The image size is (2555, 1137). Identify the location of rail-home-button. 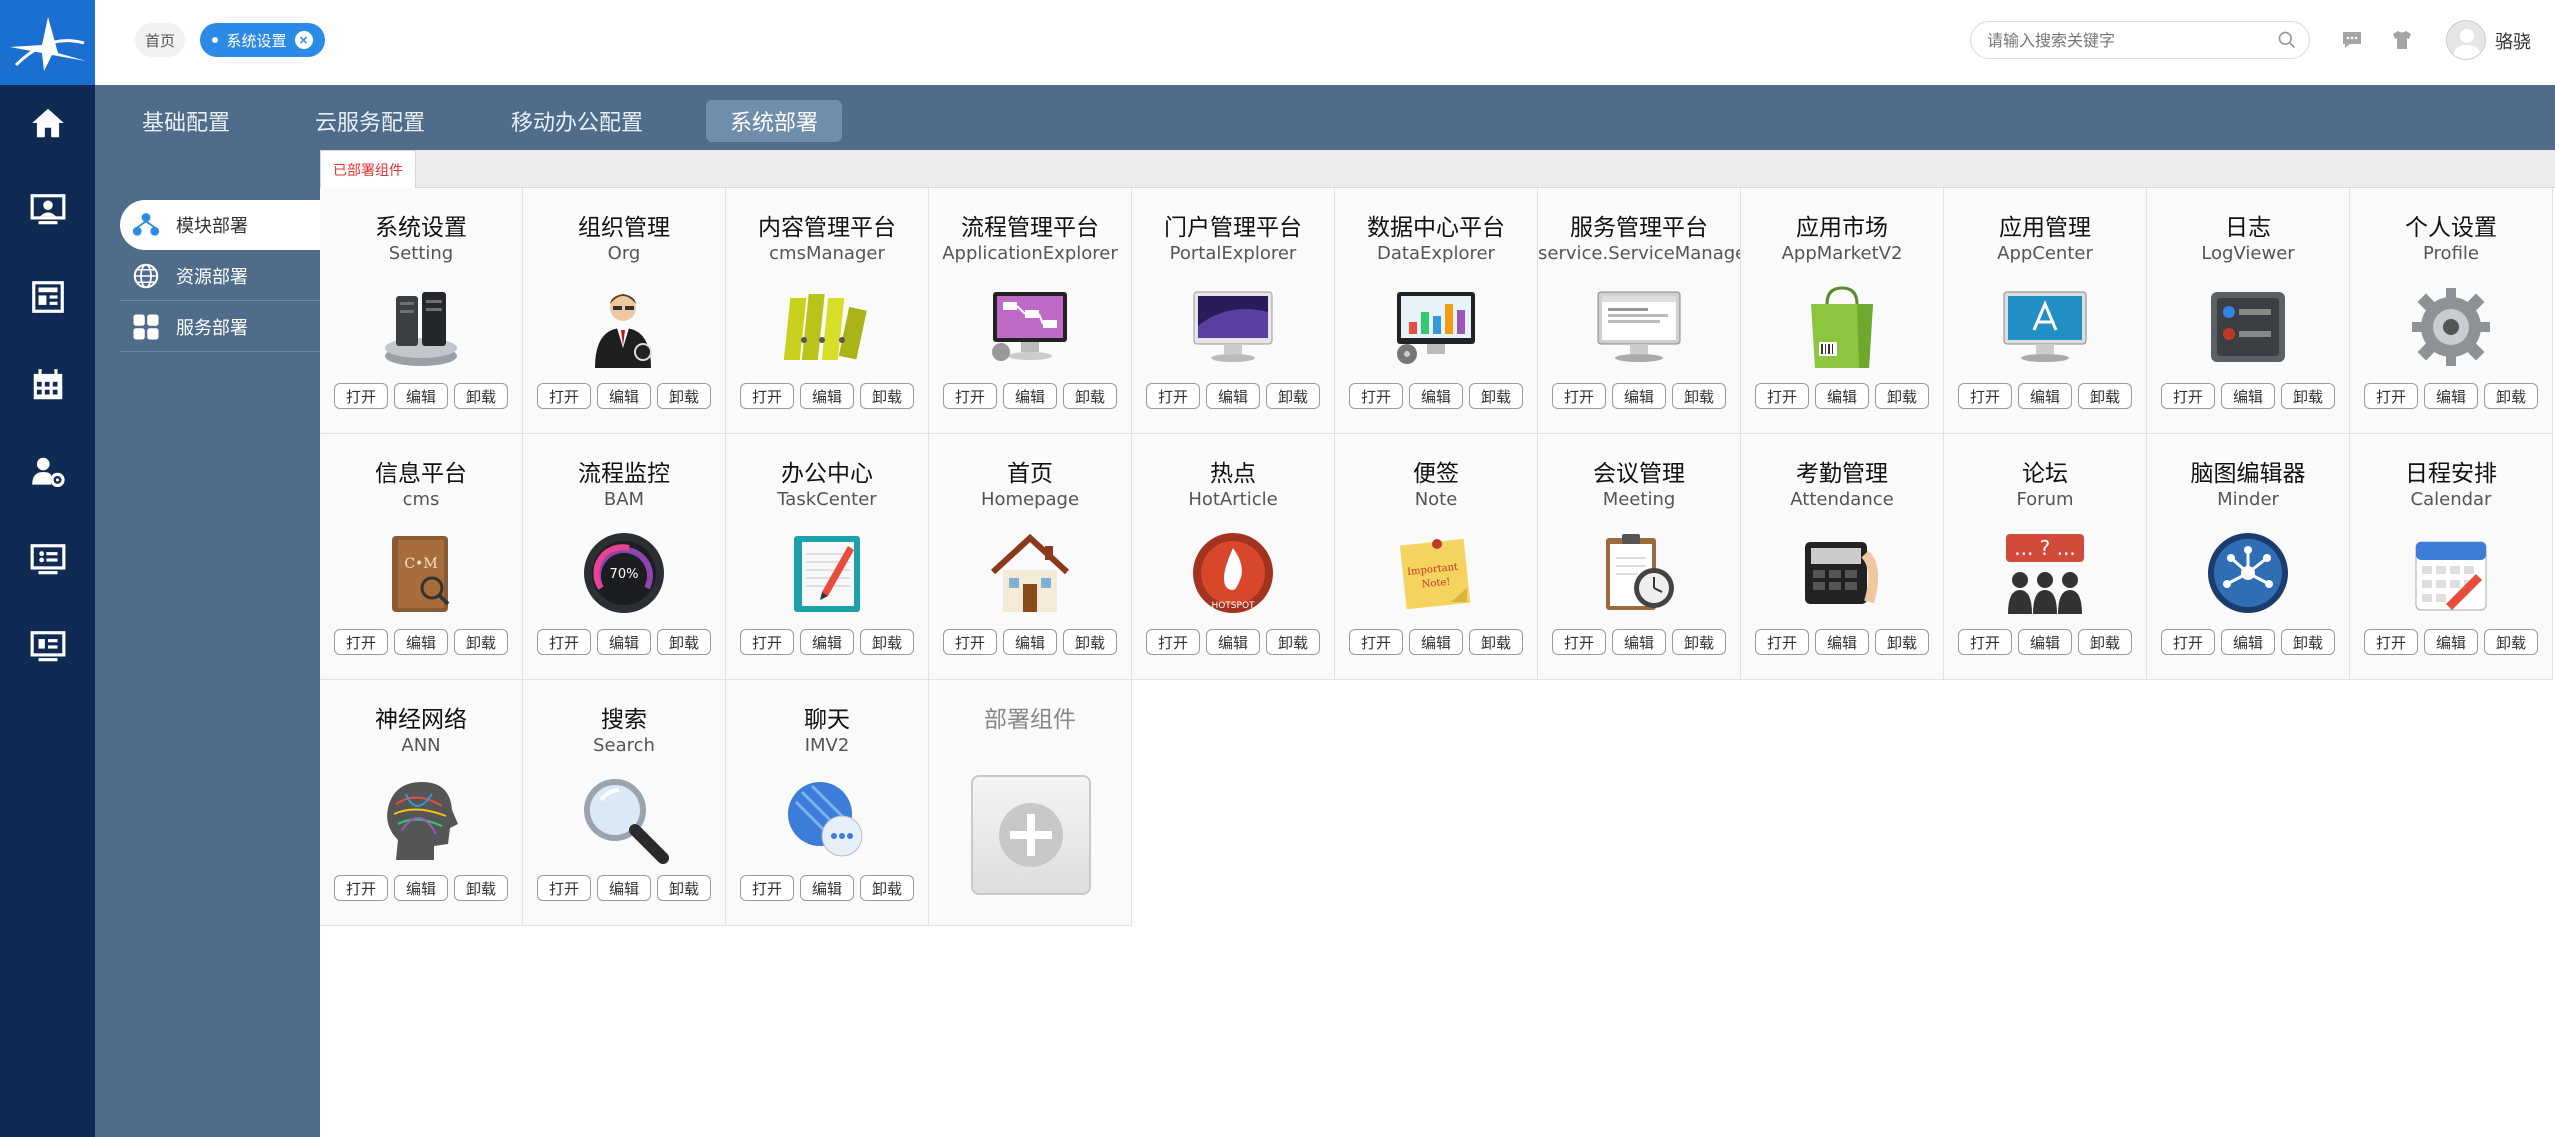
(47, 123).